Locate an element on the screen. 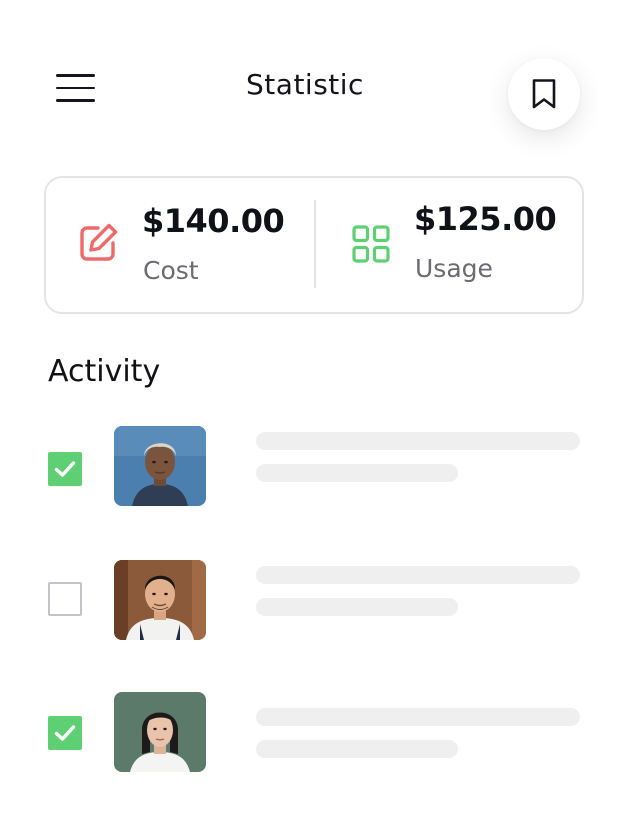 Image resolution: width=634 pixels, height=832 pixels. avatar-woman-dark-hair is located at coordinates (160, 732).